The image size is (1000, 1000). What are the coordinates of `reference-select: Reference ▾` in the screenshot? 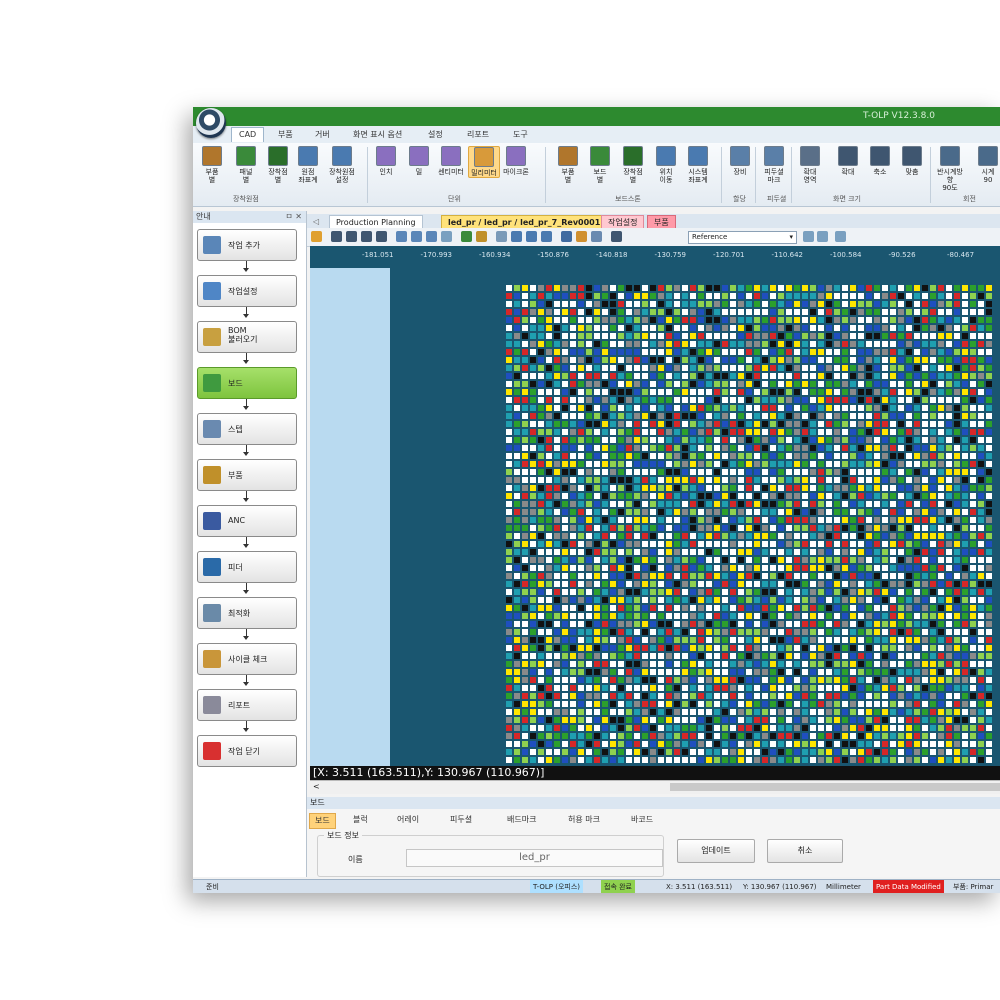 It's located at (742, 237).